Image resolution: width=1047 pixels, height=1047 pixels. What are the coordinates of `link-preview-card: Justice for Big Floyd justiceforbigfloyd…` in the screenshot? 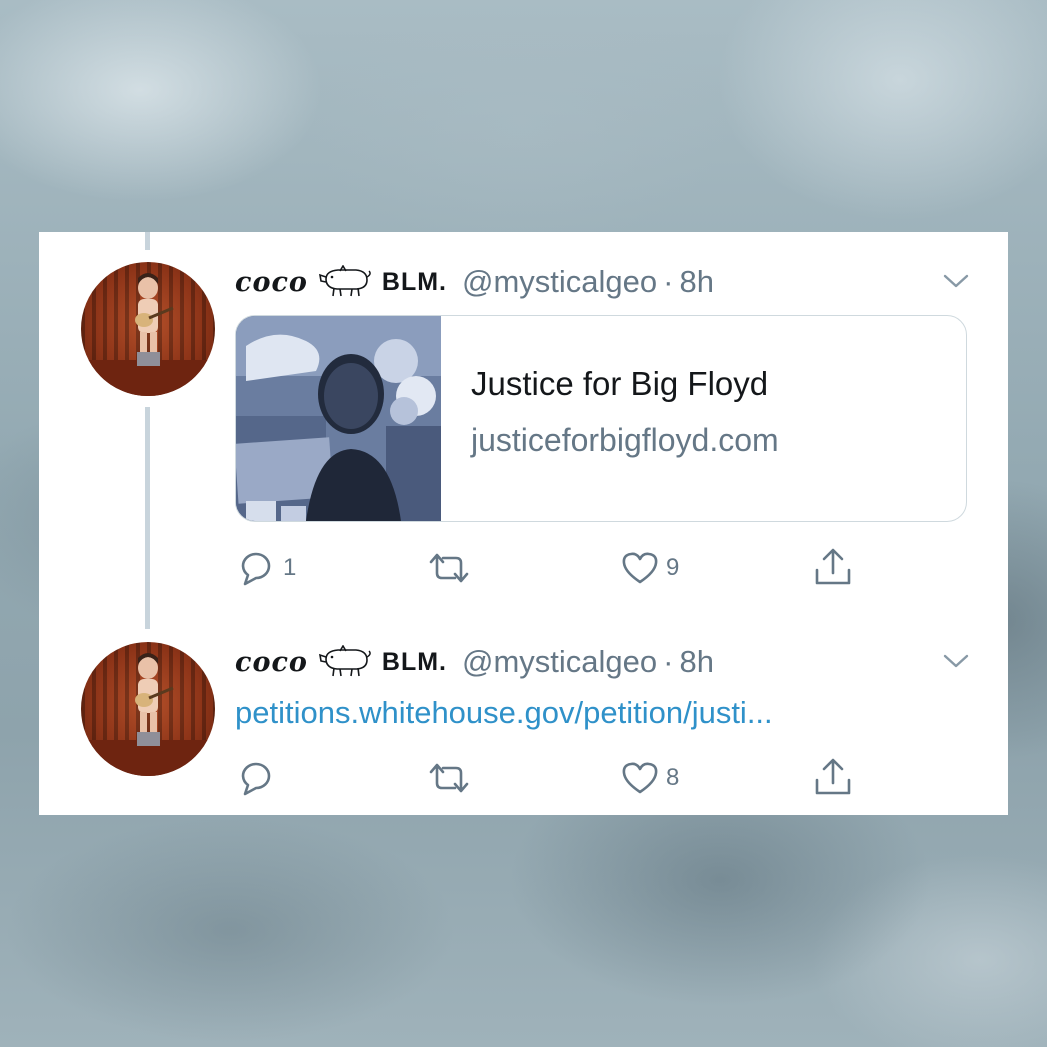 It's located at (601, 418).